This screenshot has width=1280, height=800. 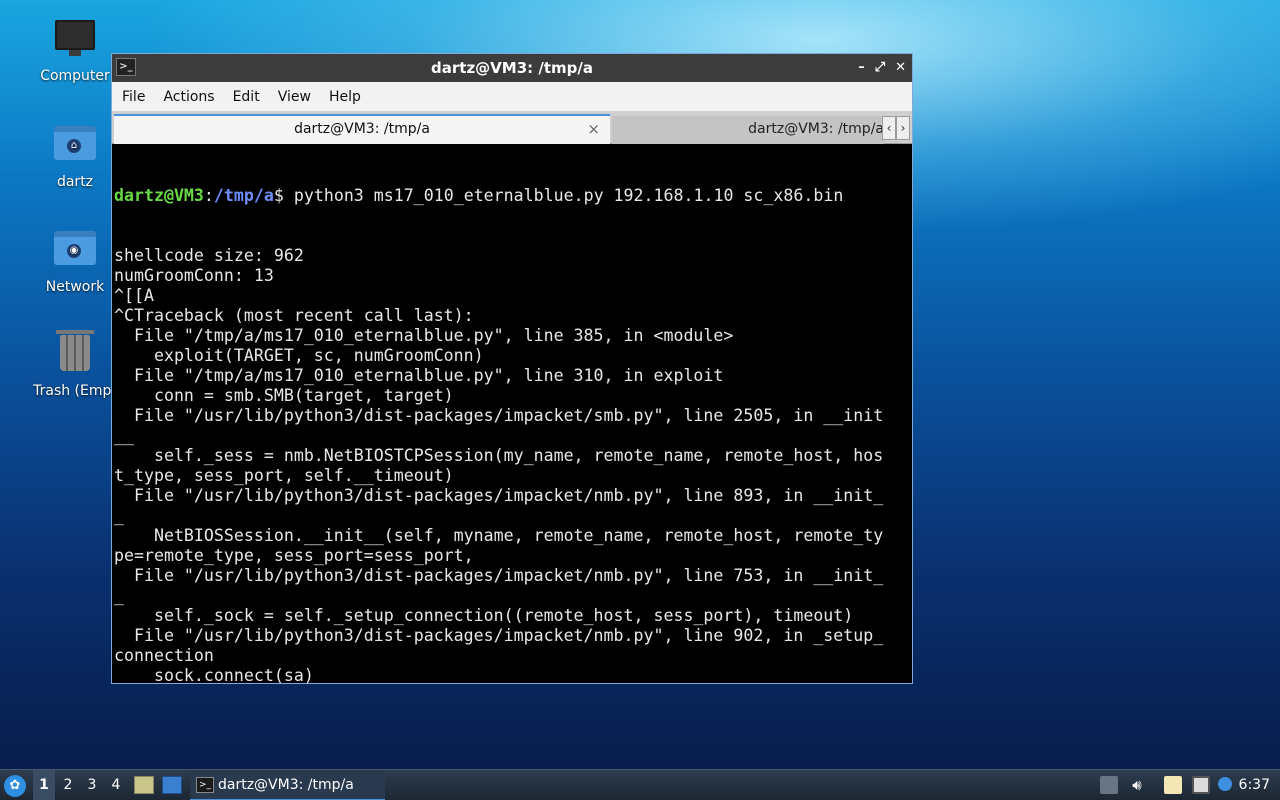 What do you see at coordinates (164, 655) in the screenshot?
I see `output-line: connection` at bounding box center [164, 655].